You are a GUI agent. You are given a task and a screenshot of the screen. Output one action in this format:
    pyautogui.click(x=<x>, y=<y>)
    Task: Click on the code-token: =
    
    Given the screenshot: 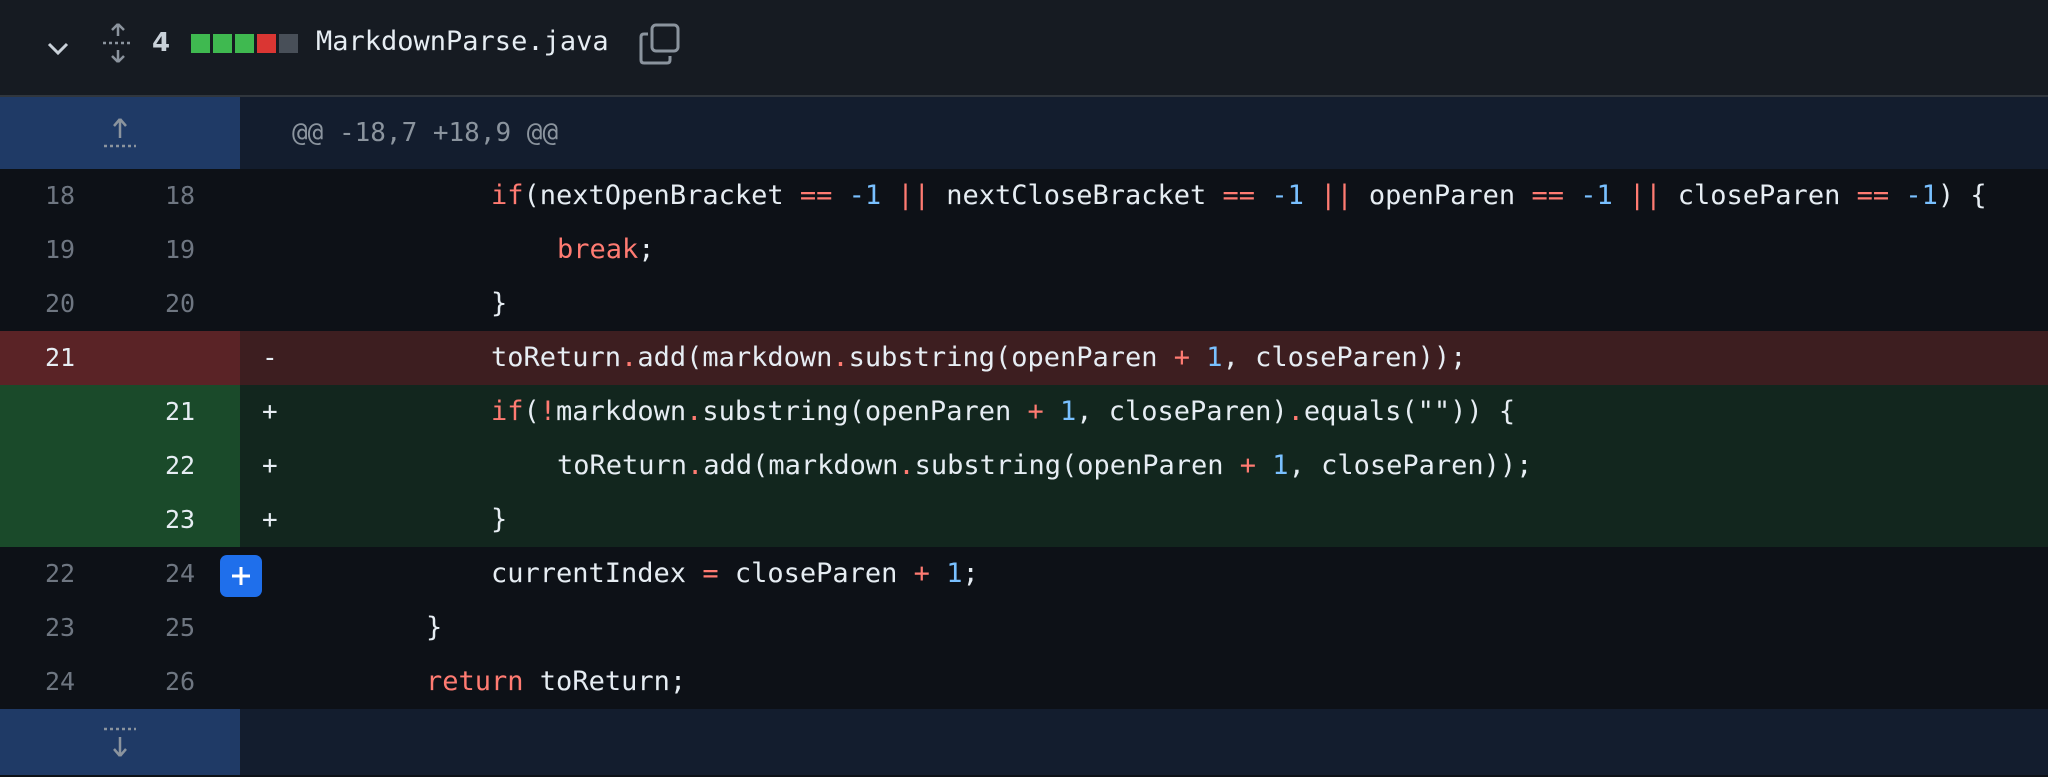 What is the action you would take?
    pyautogui.click(x=710, y=573)
    